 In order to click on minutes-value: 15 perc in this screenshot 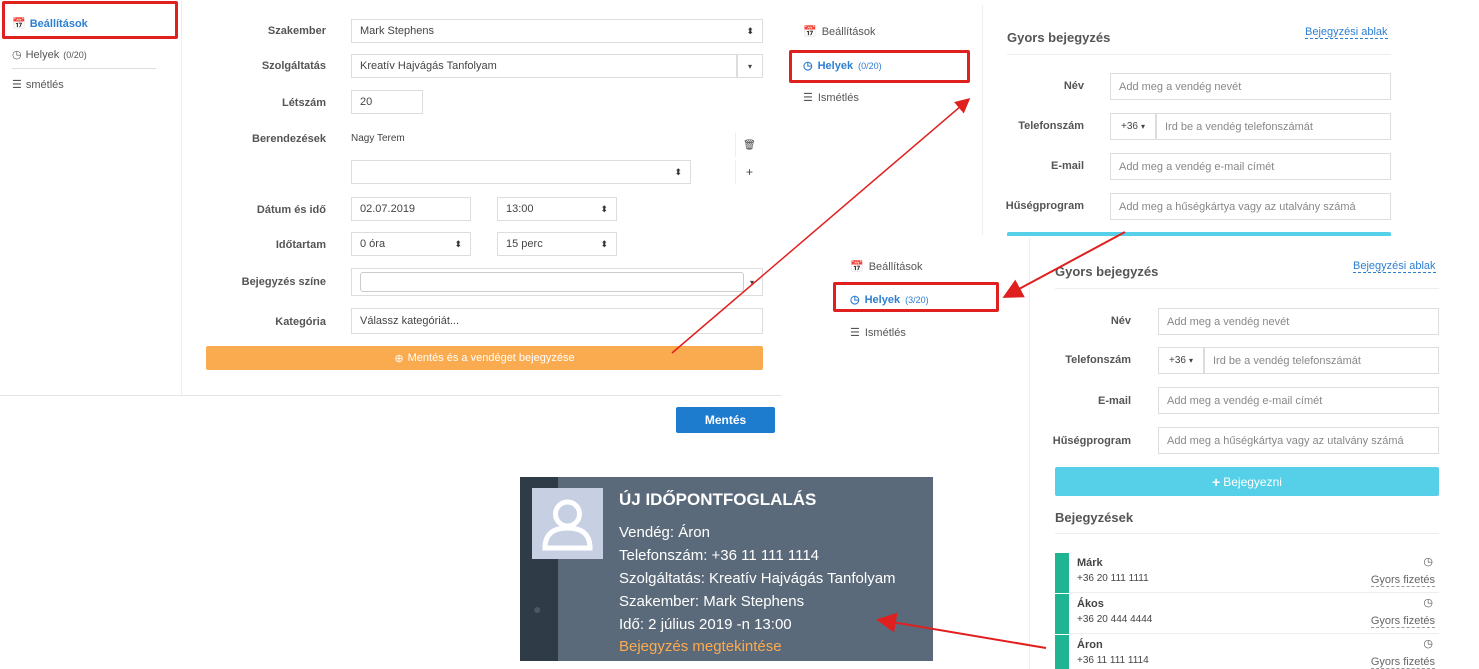, I will do `click(524, 244)`.